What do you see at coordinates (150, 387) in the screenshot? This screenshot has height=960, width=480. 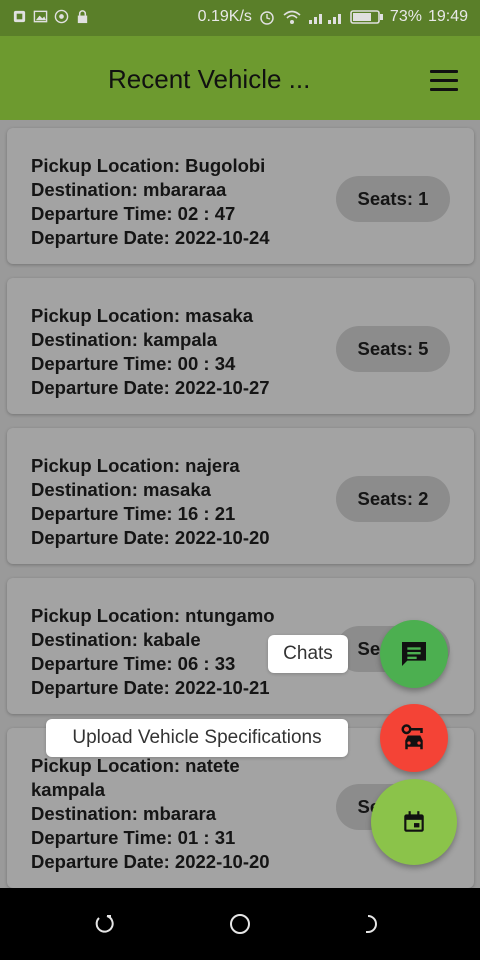 I see `departure-date: Departure Date: 2022-10-27` at bounding box center [150, 387].